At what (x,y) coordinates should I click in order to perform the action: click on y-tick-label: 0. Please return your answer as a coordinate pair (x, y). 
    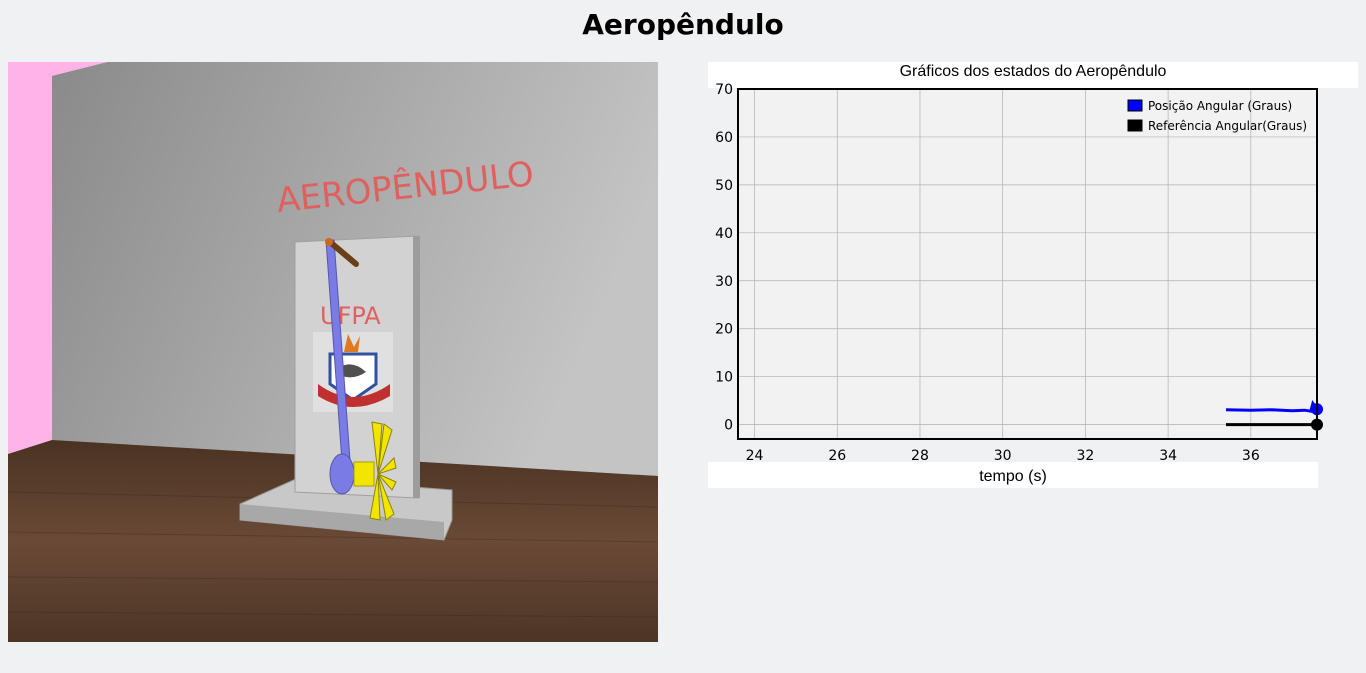
    Looking at the image, I should click on (728, 426).